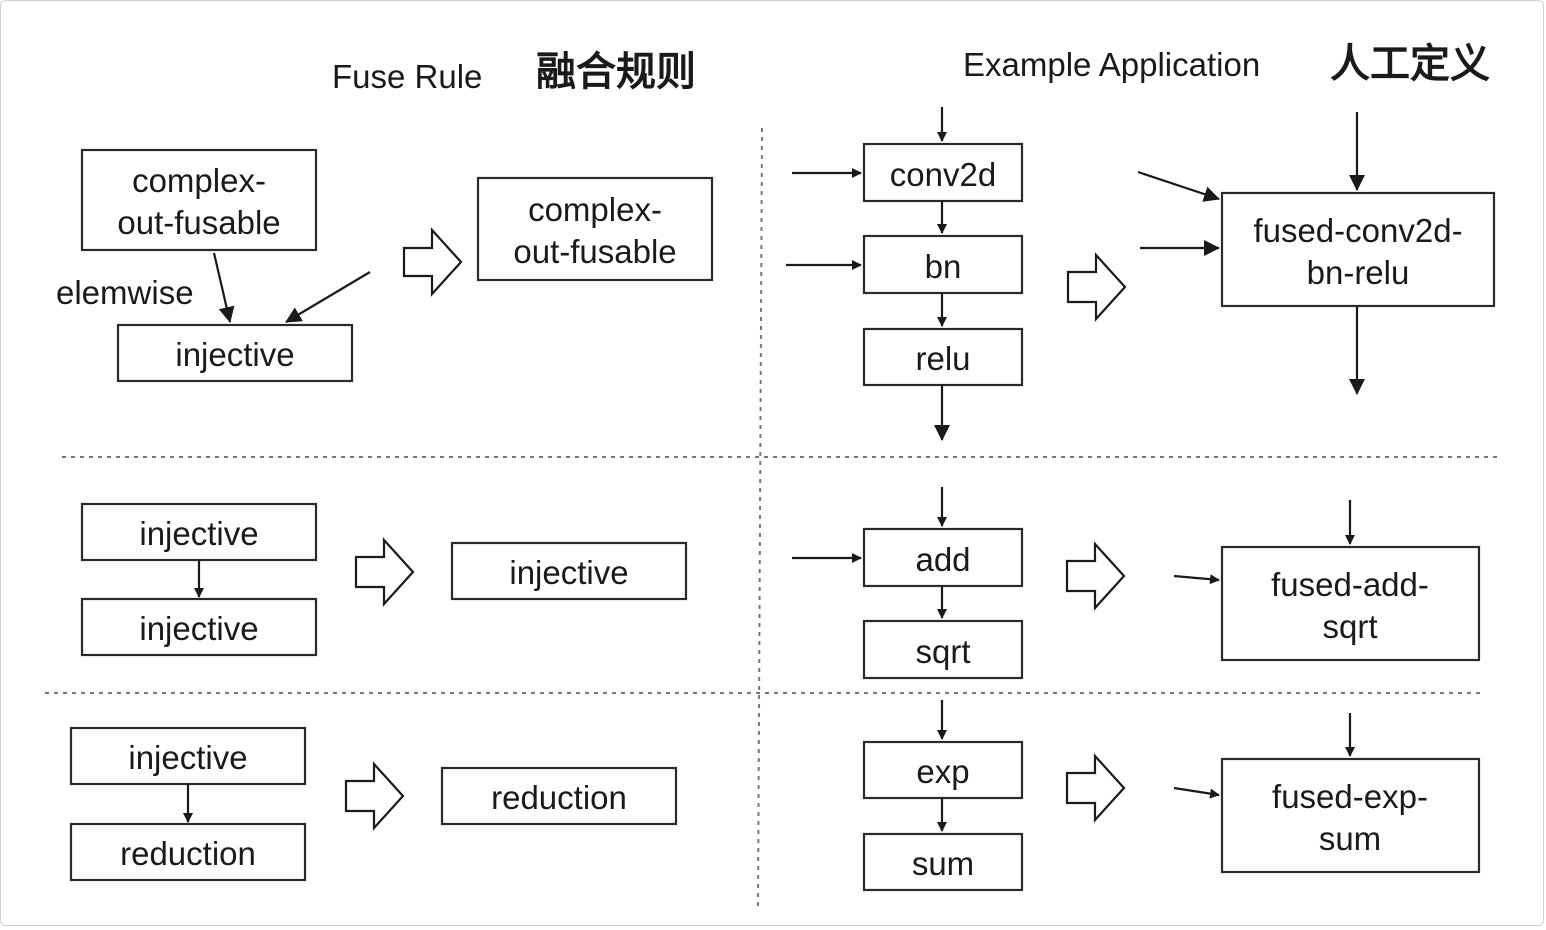 This screenshot has height=930, width=1546. Describe the element at coordinates (1349, 626) in the screenshot. I see `node-label-line: sqrt` at that location.